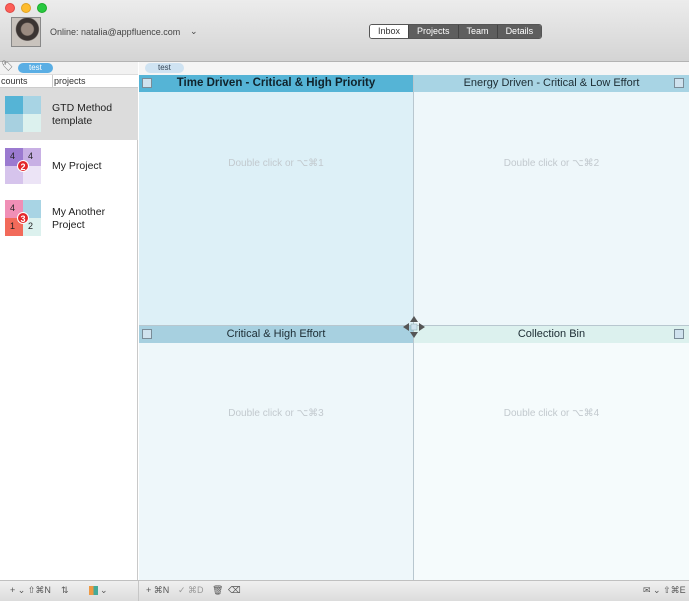 The width and height of the screenshot is (689, 601). I want to click on quadrant-1-checkbox, so click(147, 83).